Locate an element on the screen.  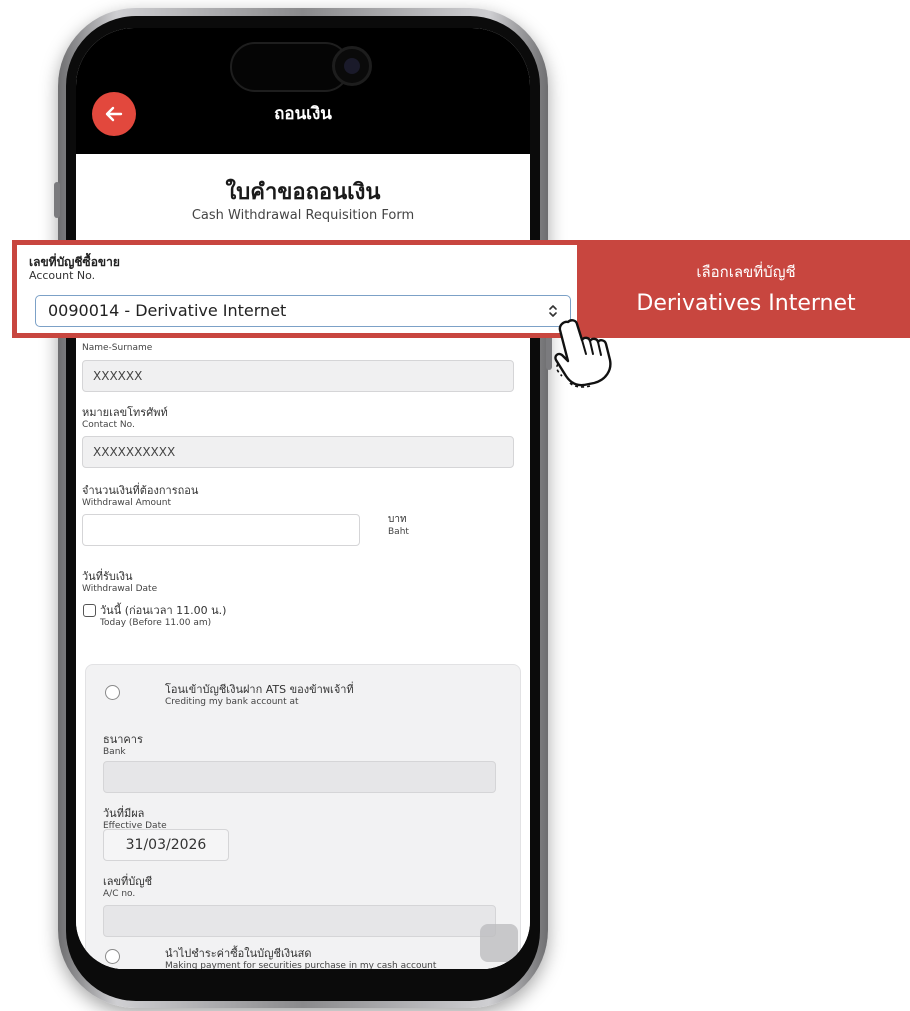
option-ats-th: โอนเข้าบัญชีเงินฝาก ATS ของข้าพเจ้าที่ is located at coordinates (259, 689).